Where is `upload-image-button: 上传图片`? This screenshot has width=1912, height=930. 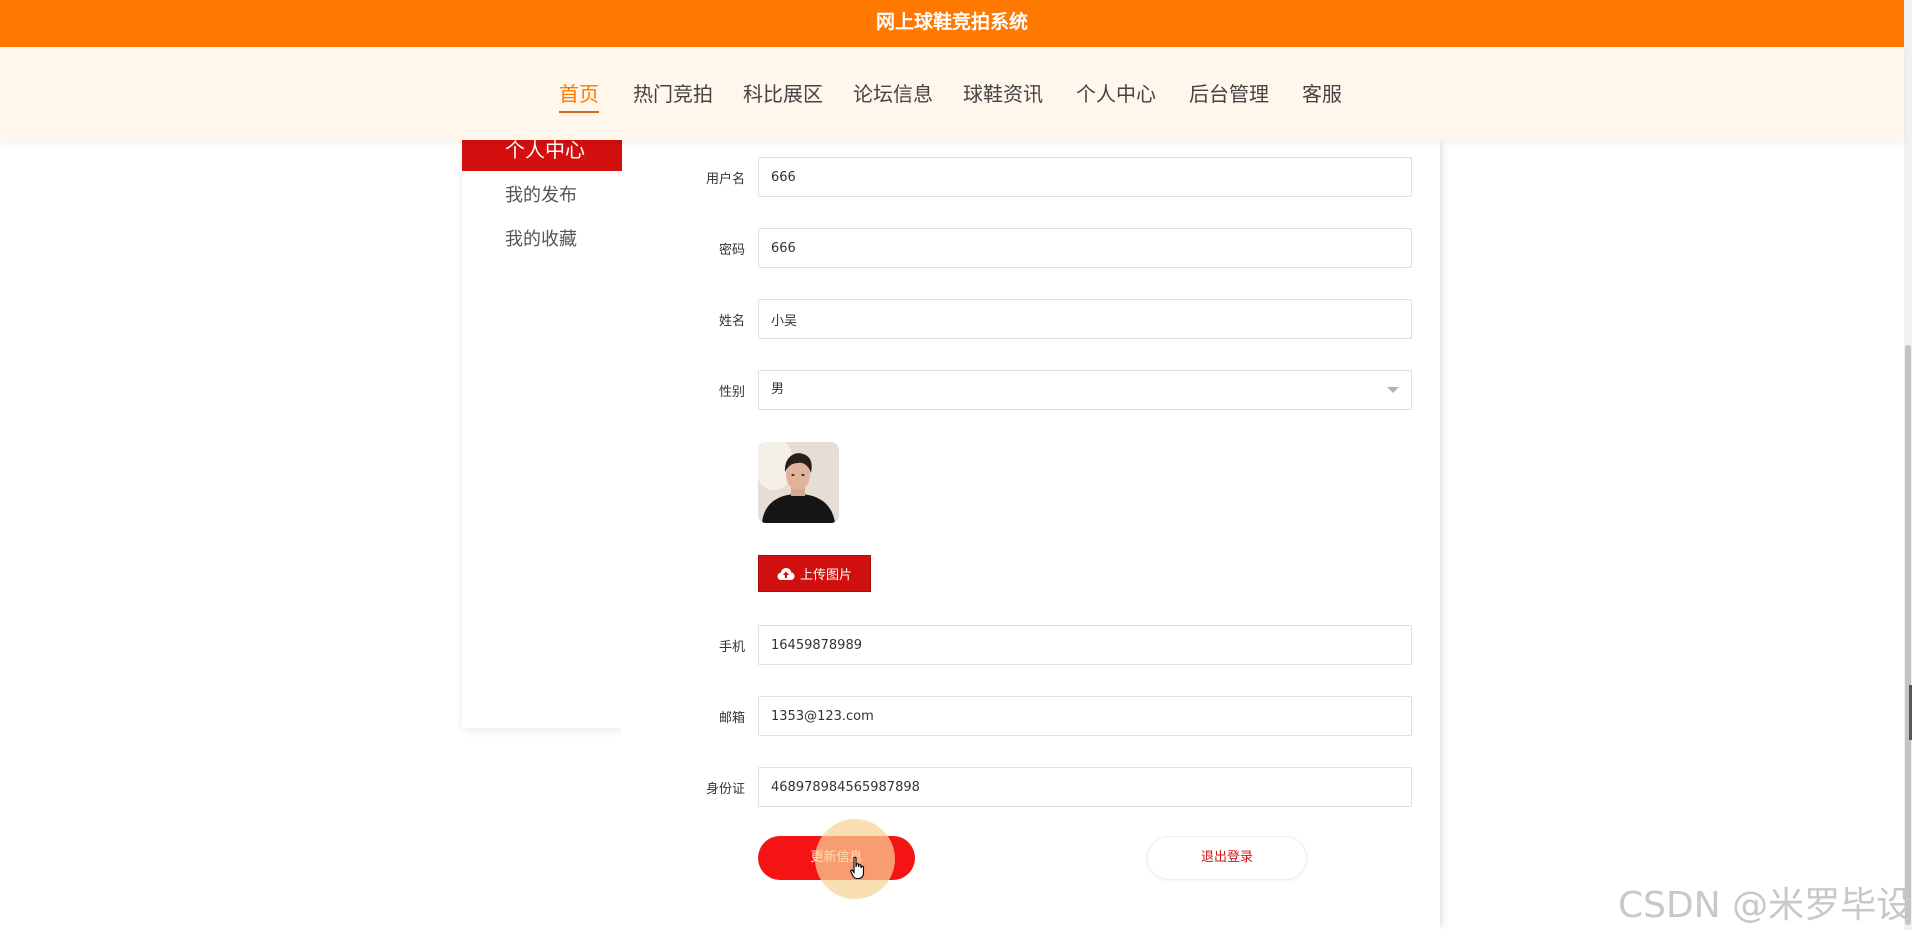
upload-image-button: 上传图片 is located at coordinates (814, 573).